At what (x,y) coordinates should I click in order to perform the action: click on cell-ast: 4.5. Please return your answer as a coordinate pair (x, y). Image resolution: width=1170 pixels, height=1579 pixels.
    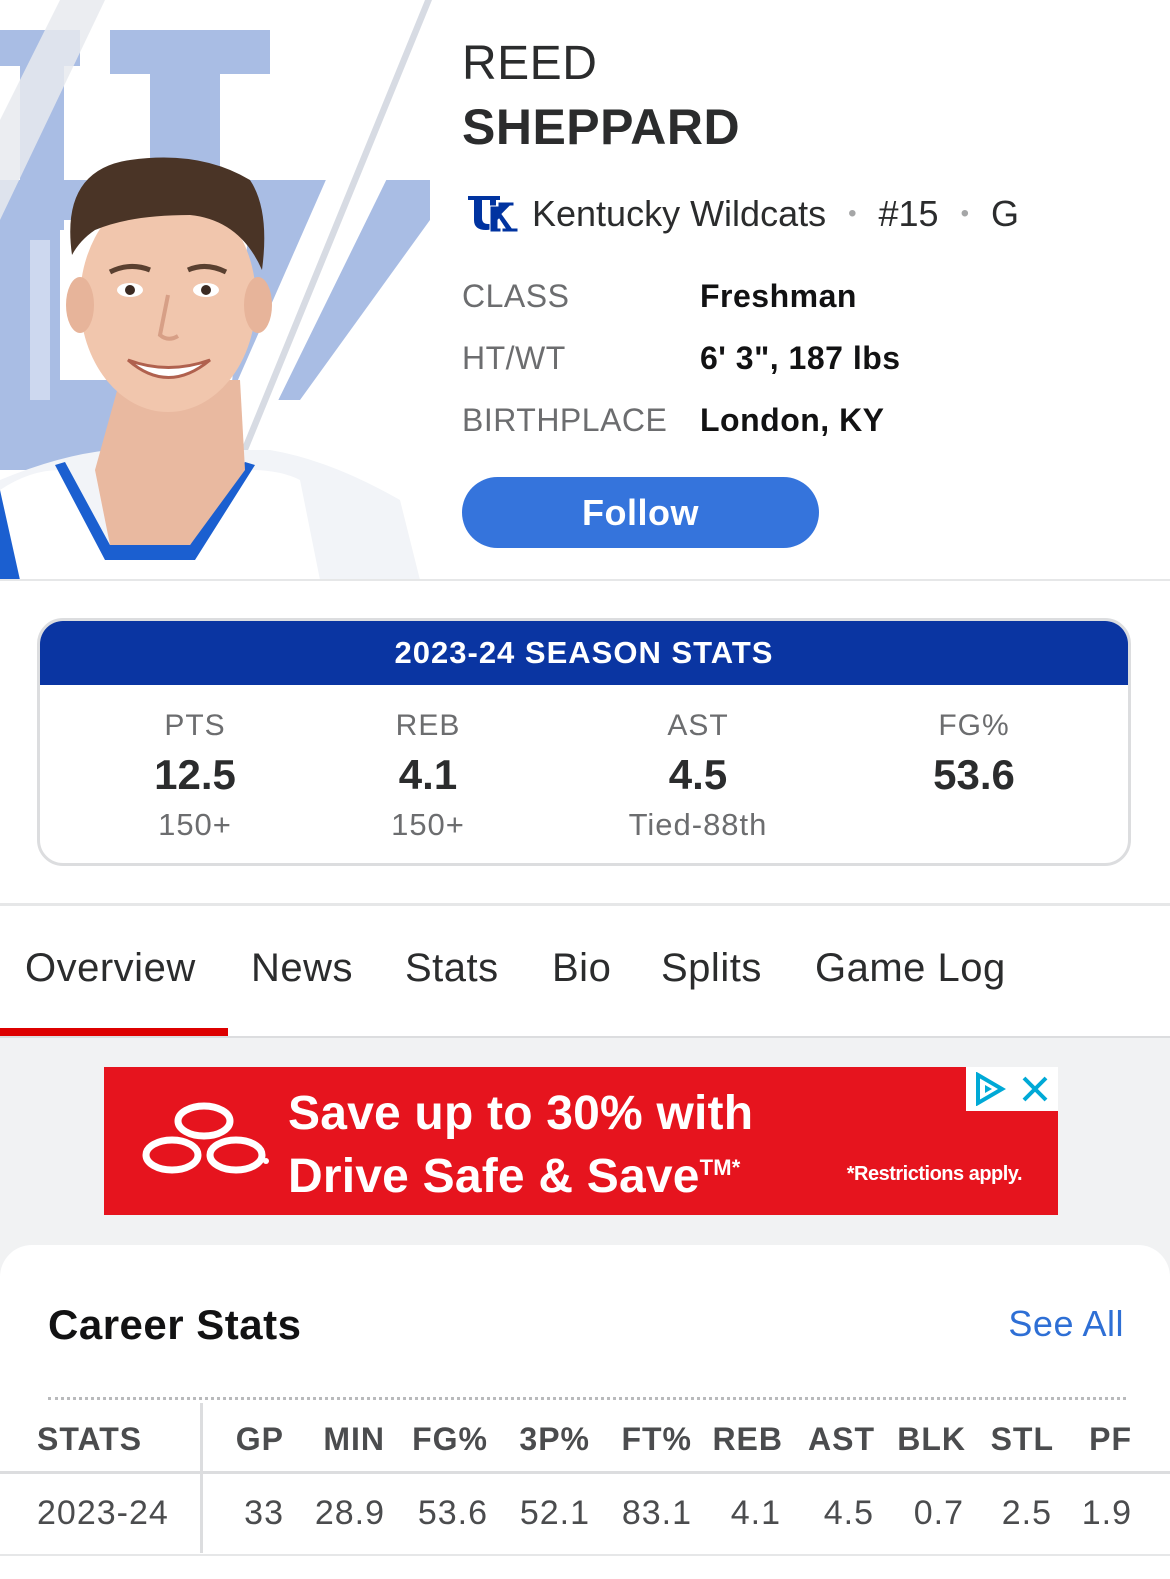
    Looking at the image, I should click on (848, 1513).